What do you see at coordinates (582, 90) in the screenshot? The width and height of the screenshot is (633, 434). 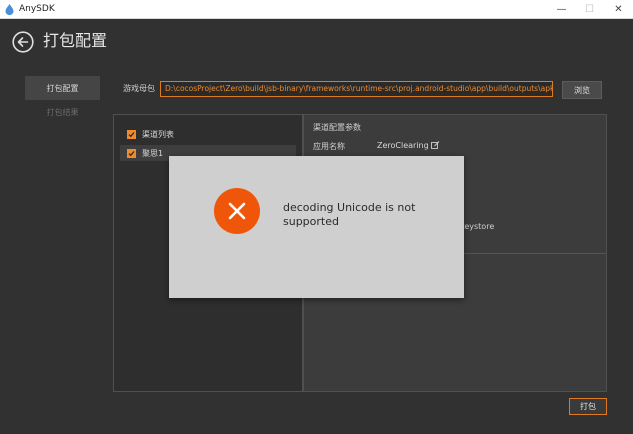 I see `browse-button: 浏览` at bounding box center [582, 90].